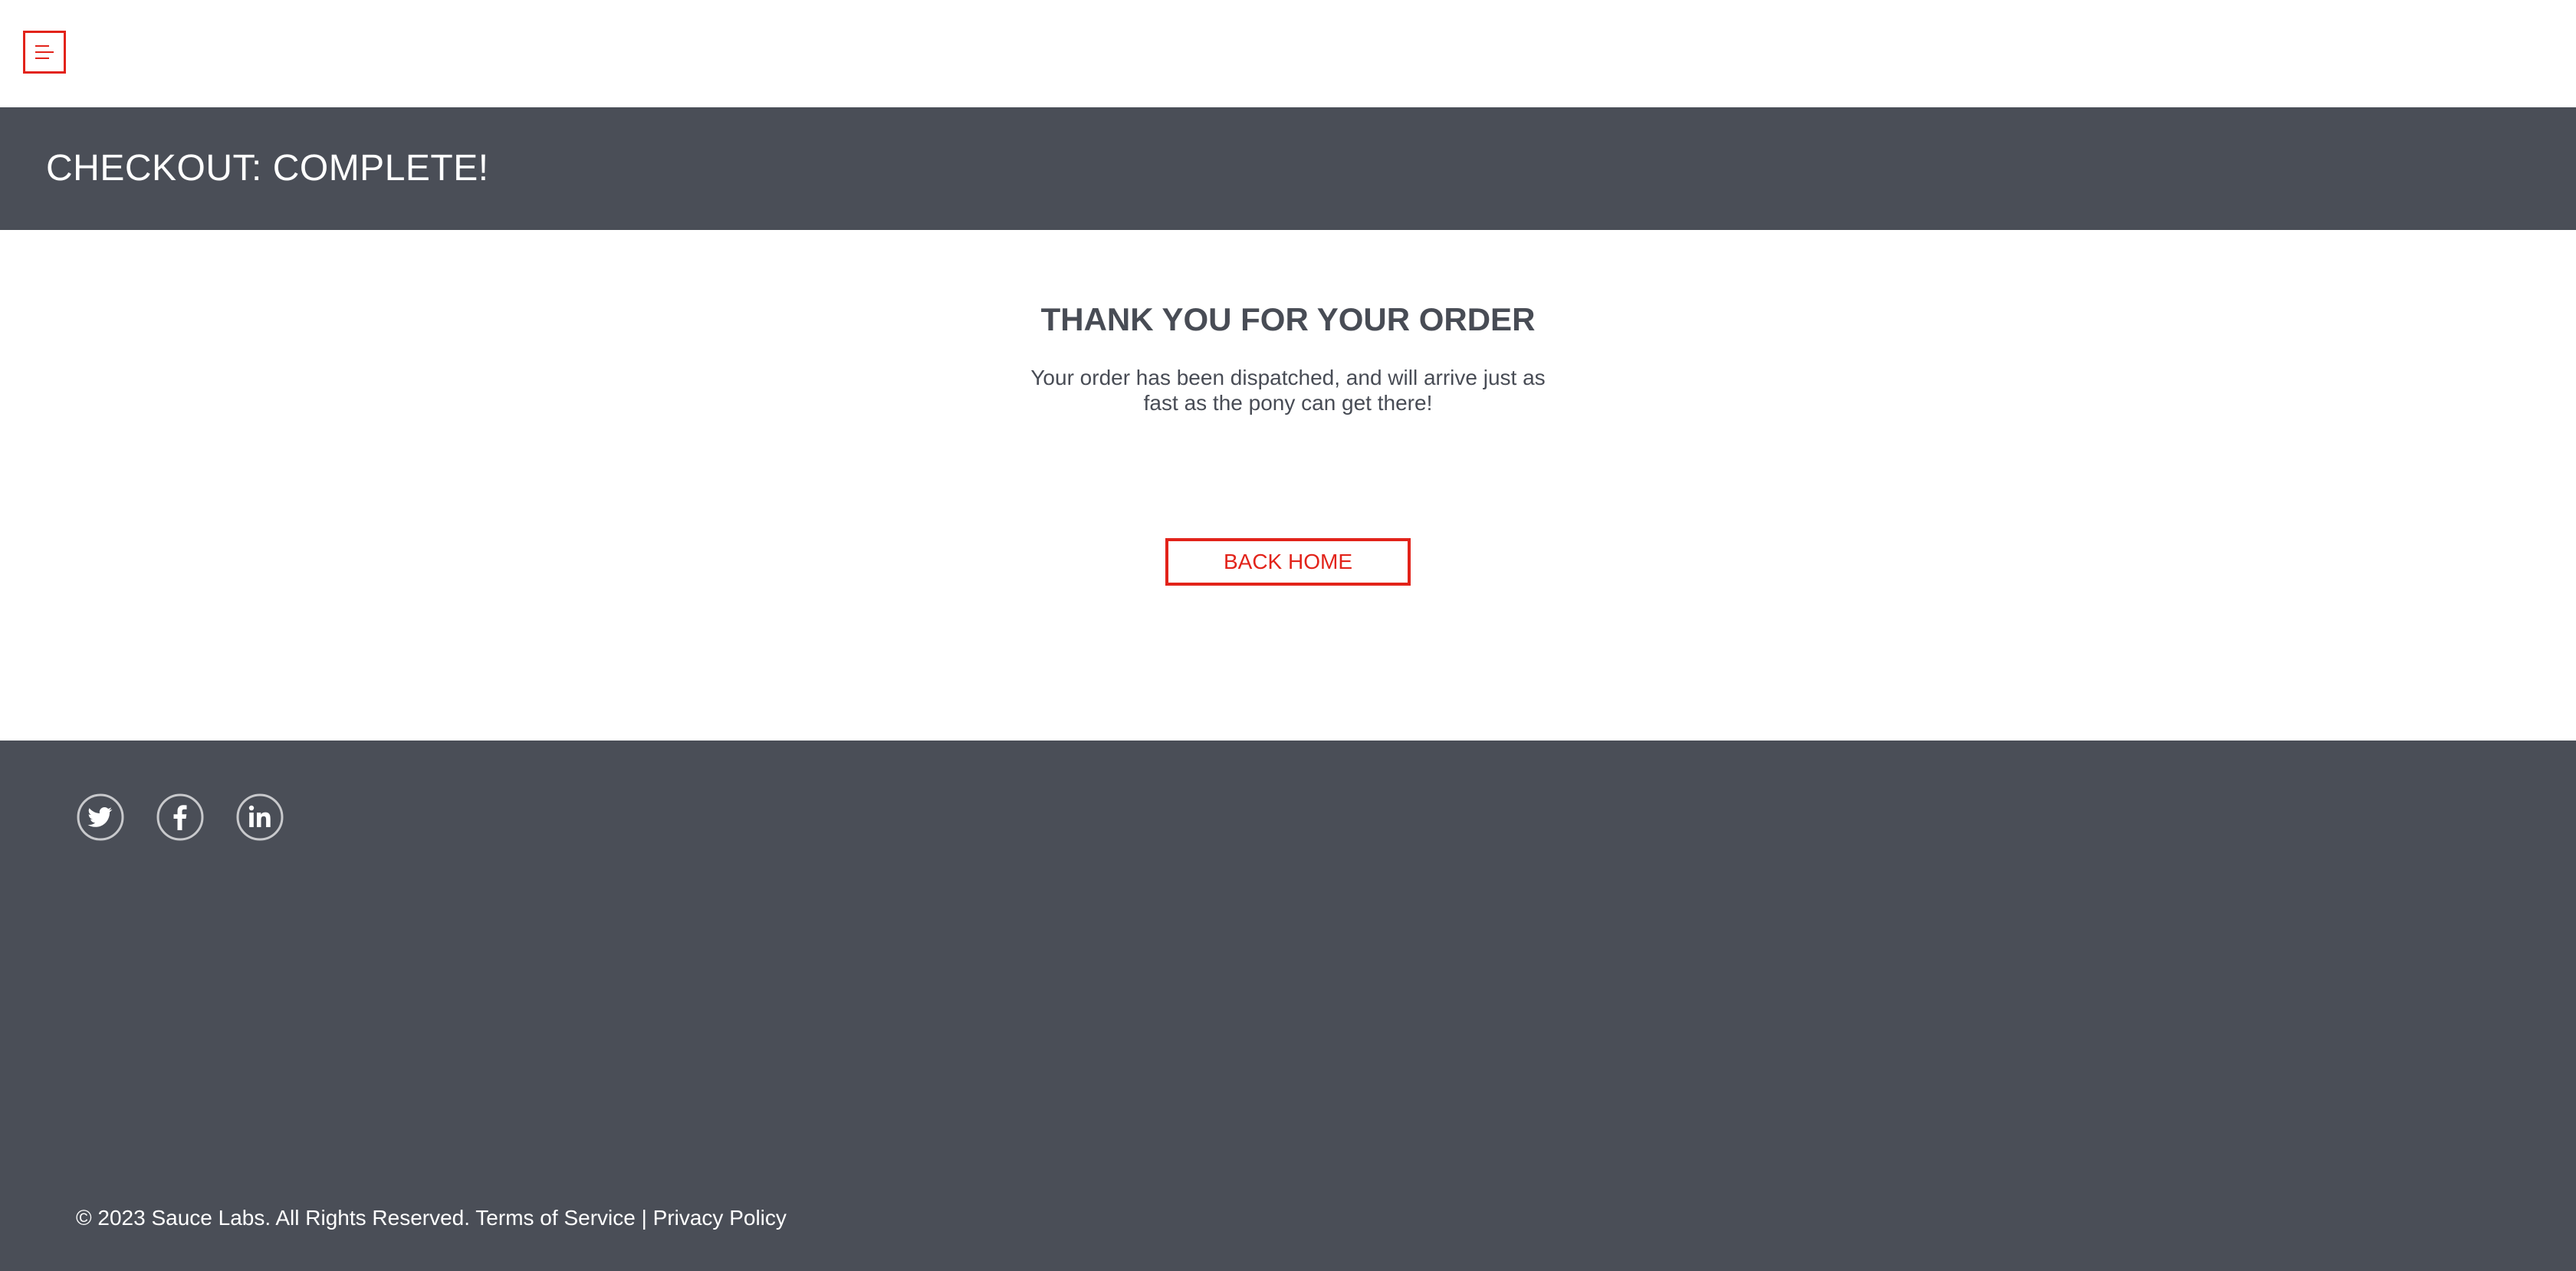  Describe the element at coordinates (1288, 319) in the screenshot. I see `complete-header: THANK YOU FOR YOUR ORDER` at that location.